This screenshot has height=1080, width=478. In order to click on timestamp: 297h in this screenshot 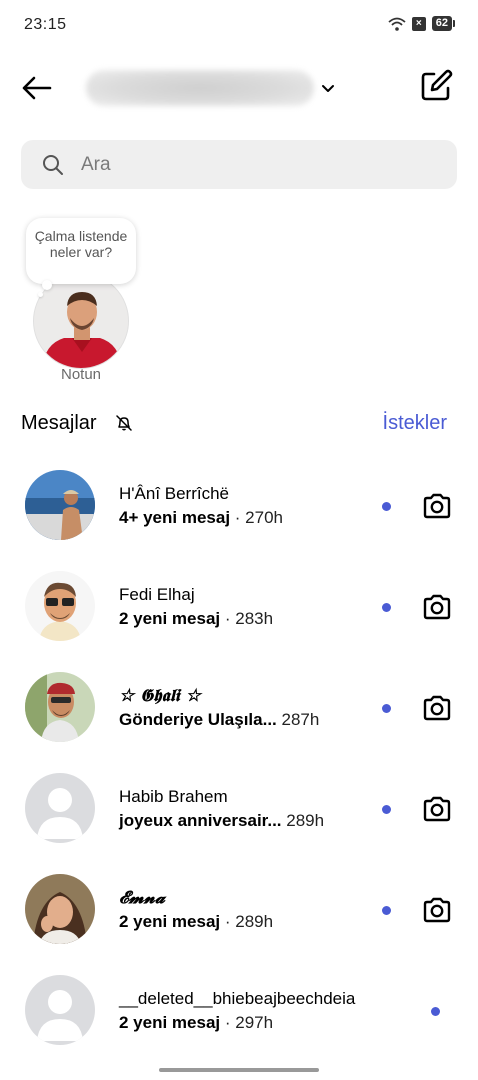, I will do `click(254, 1022)`.